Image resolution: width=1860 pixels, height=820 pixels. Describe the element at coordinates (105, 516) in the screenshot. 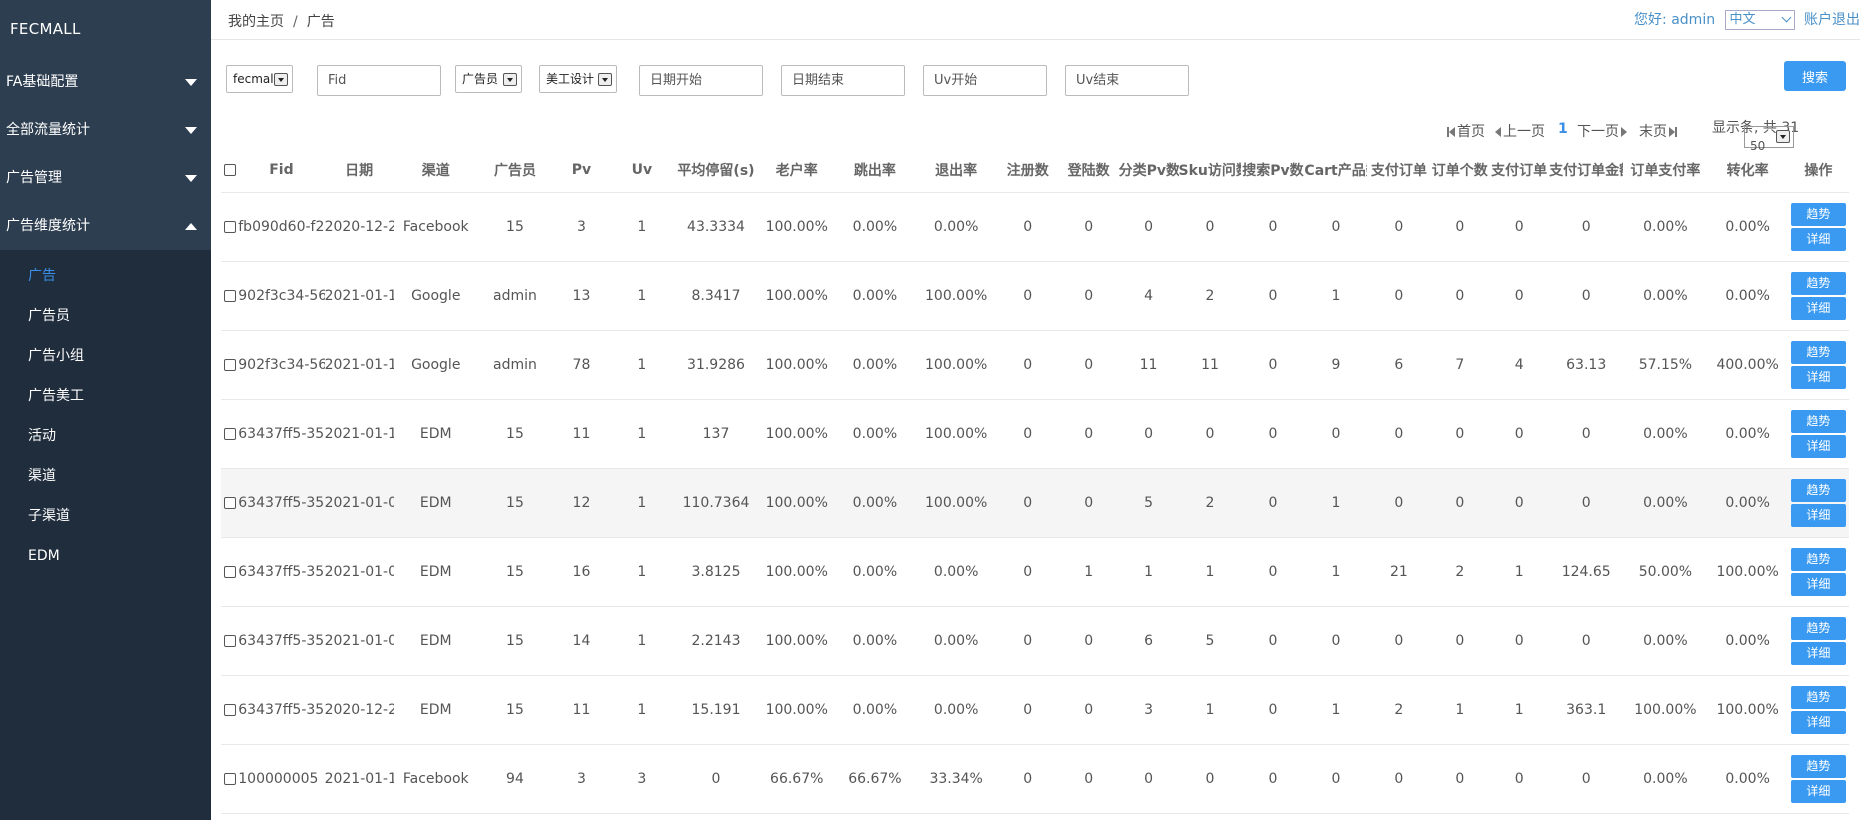

I see `sidebar-item-sub-channel: 子渠道` at that location.